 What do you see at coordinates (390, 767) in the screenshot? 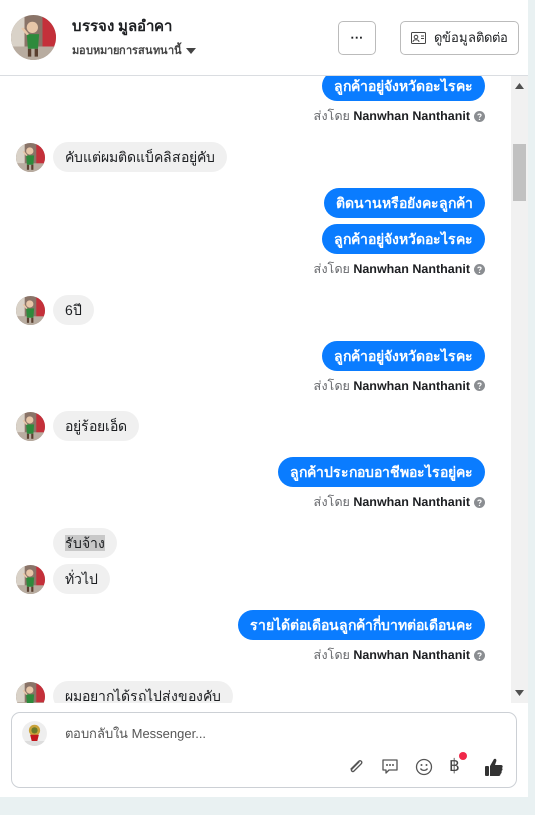
I see `chat-icon` at bounding box center [390, 767].